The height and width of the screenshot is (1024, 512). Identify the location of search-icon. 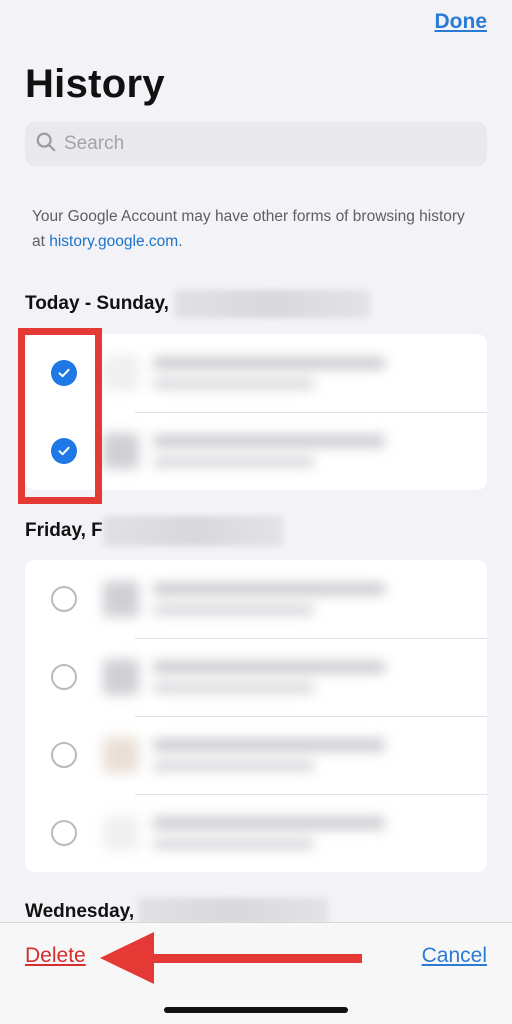
(46, 144).